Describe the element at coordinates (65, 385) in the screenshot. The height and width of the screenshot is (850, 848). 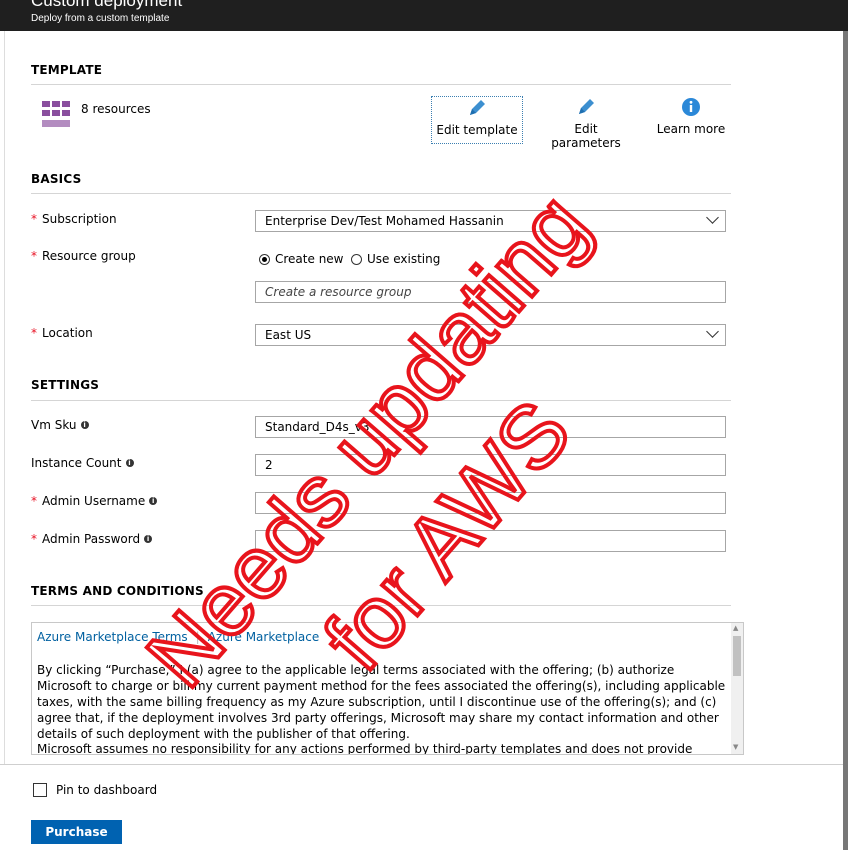
I see `section-title-settings: SETTINGS` at that location.